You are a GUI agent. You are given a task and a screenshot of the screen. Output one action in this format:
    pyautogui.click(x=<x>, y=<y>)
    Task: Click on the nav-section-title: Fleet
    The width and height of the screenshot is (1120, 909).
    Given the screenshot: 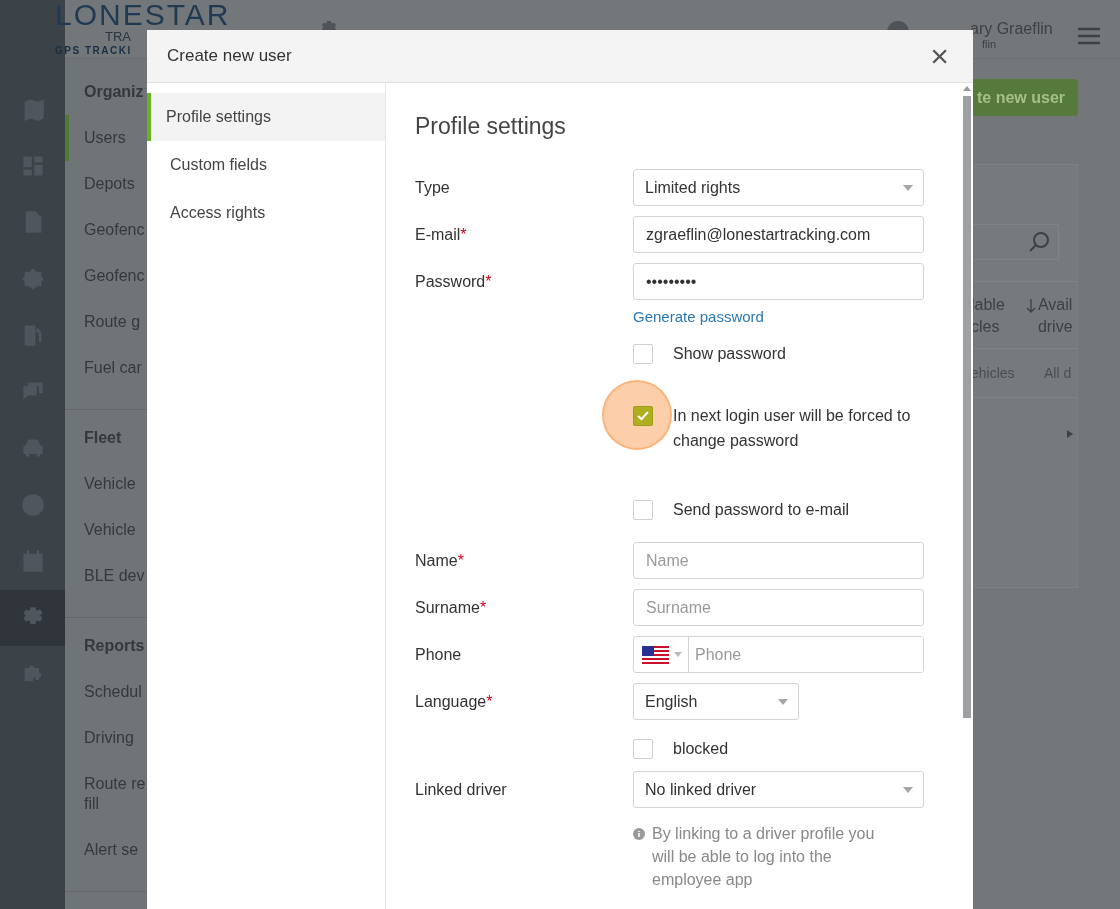 What is the action you would take?
    pyautogui.click(x=103, y=438)
    